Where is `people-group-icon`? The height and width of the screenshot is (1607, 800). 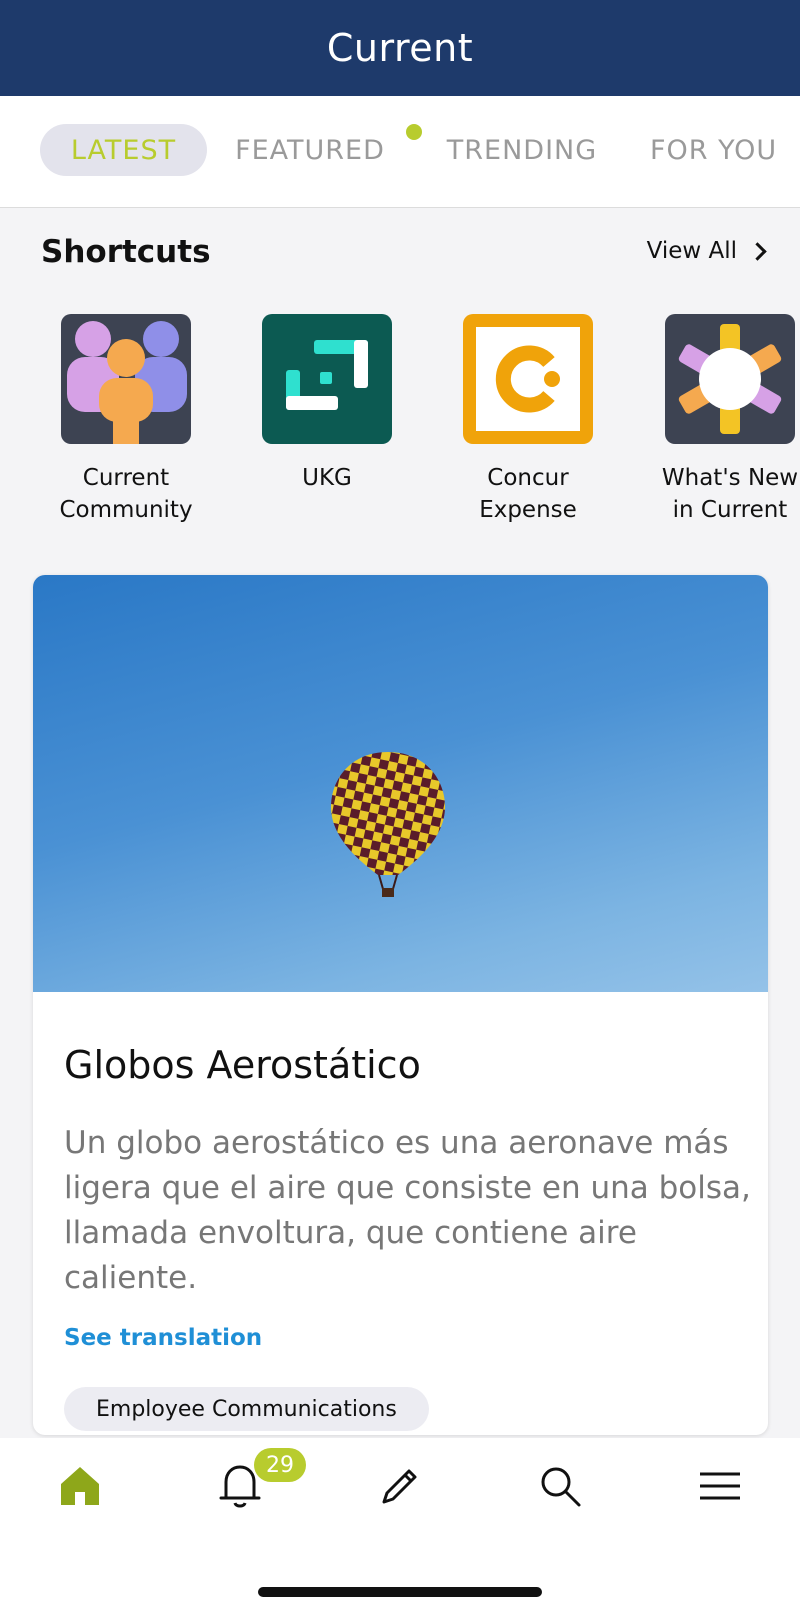
people-group-icon is located at coordinates (126, 379).